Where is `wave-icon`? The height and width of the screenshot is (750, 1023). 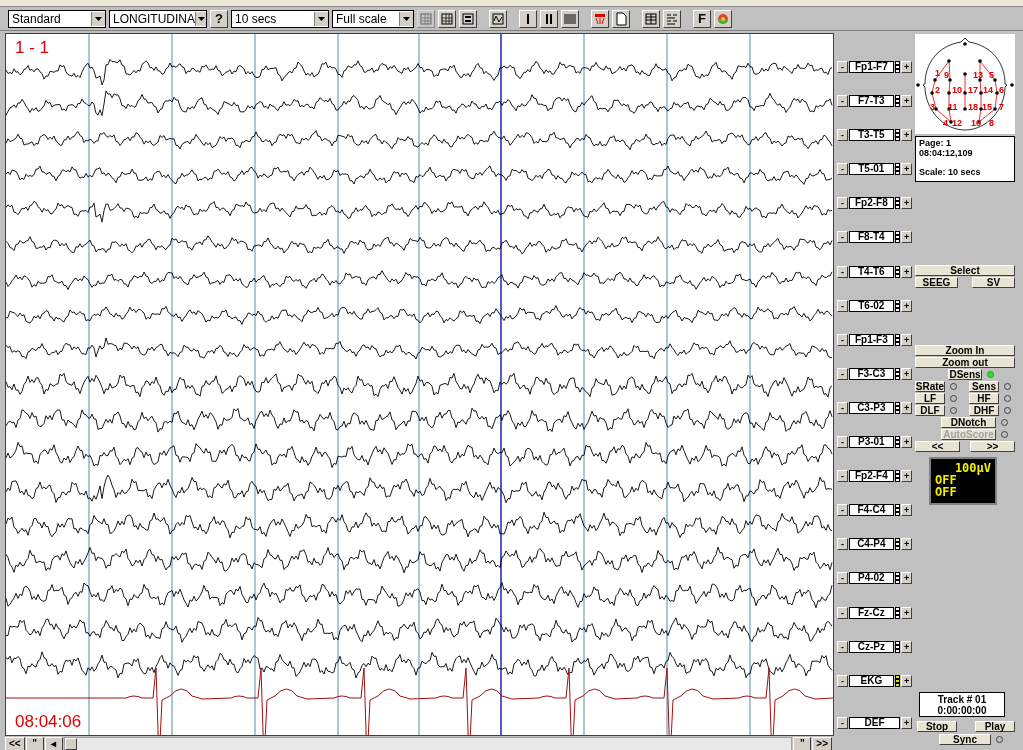
wave-icon is located at coordinates (498, 18).